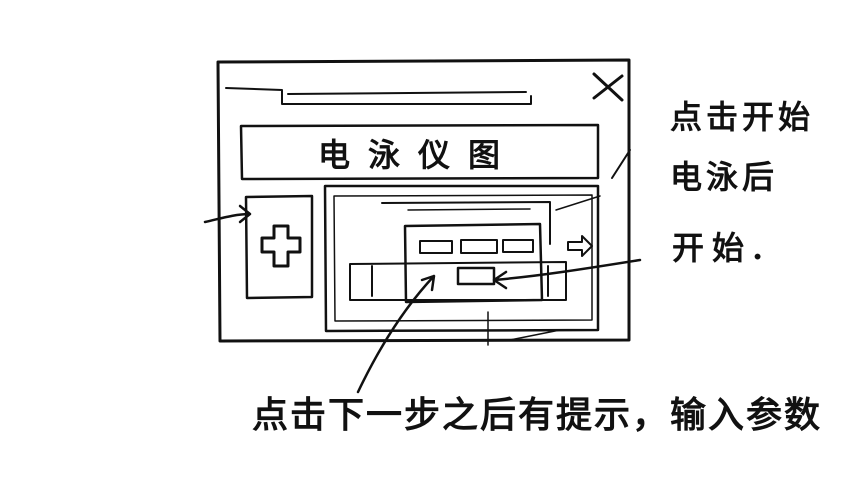 The width and height of the screenshot is (849, 481). I want to click on content-area, so click(461, 258).